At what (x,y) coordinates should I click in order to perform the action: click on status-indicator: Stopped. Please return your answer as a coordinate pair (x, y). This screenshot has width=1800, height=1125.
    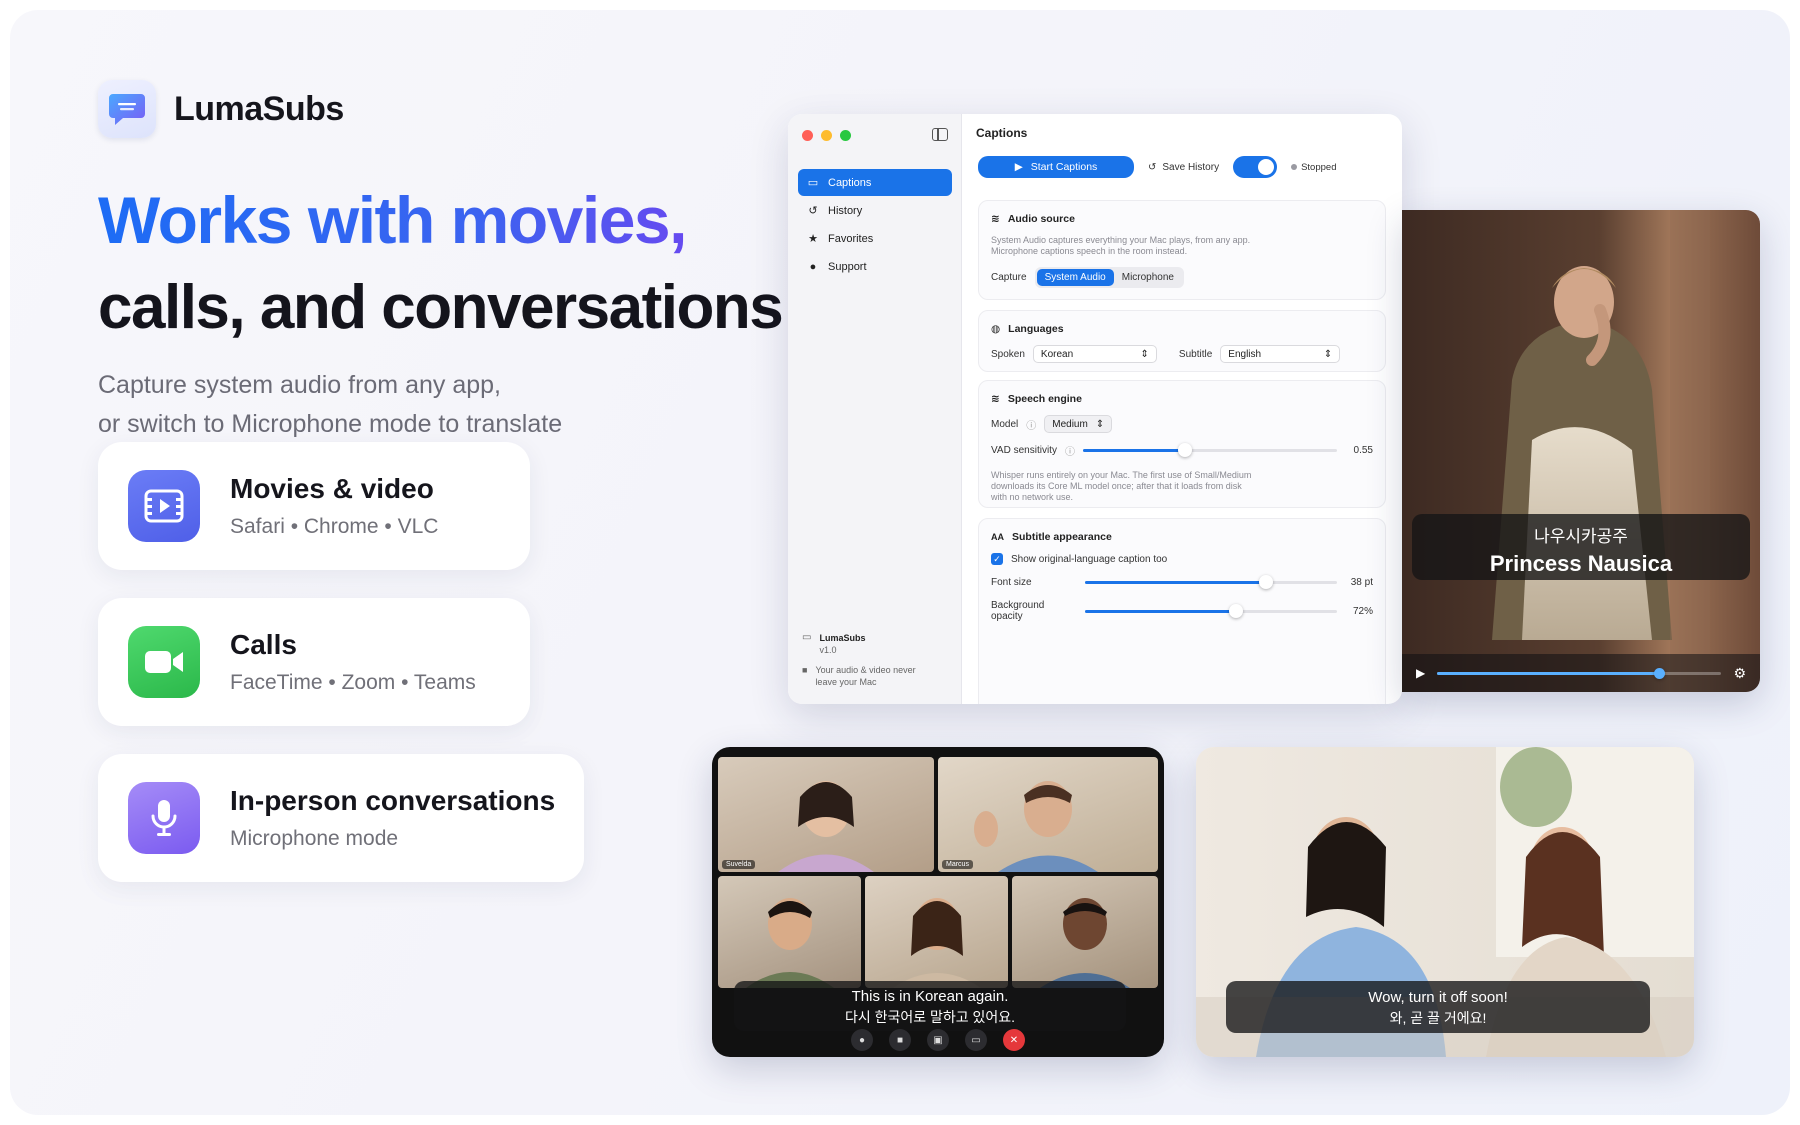
    Looking at the image, I should click on (1313, 167).